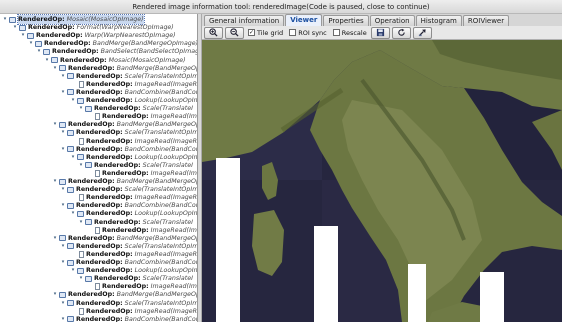 The image size is (562, 322). I want to click on tree-node: ▾ RenderedOp: BandCombine(BandComb, so click(128, 318).